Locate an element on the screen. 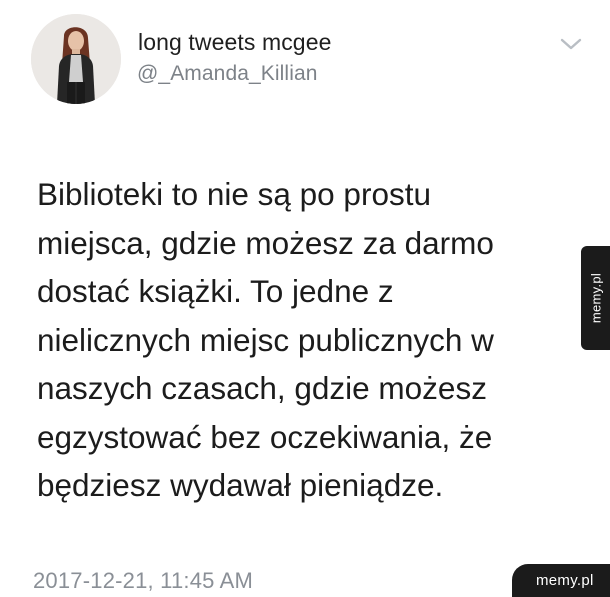 The image size is (610, 597). display-name: long tweets mcgee is located at coordinates (234, 42).